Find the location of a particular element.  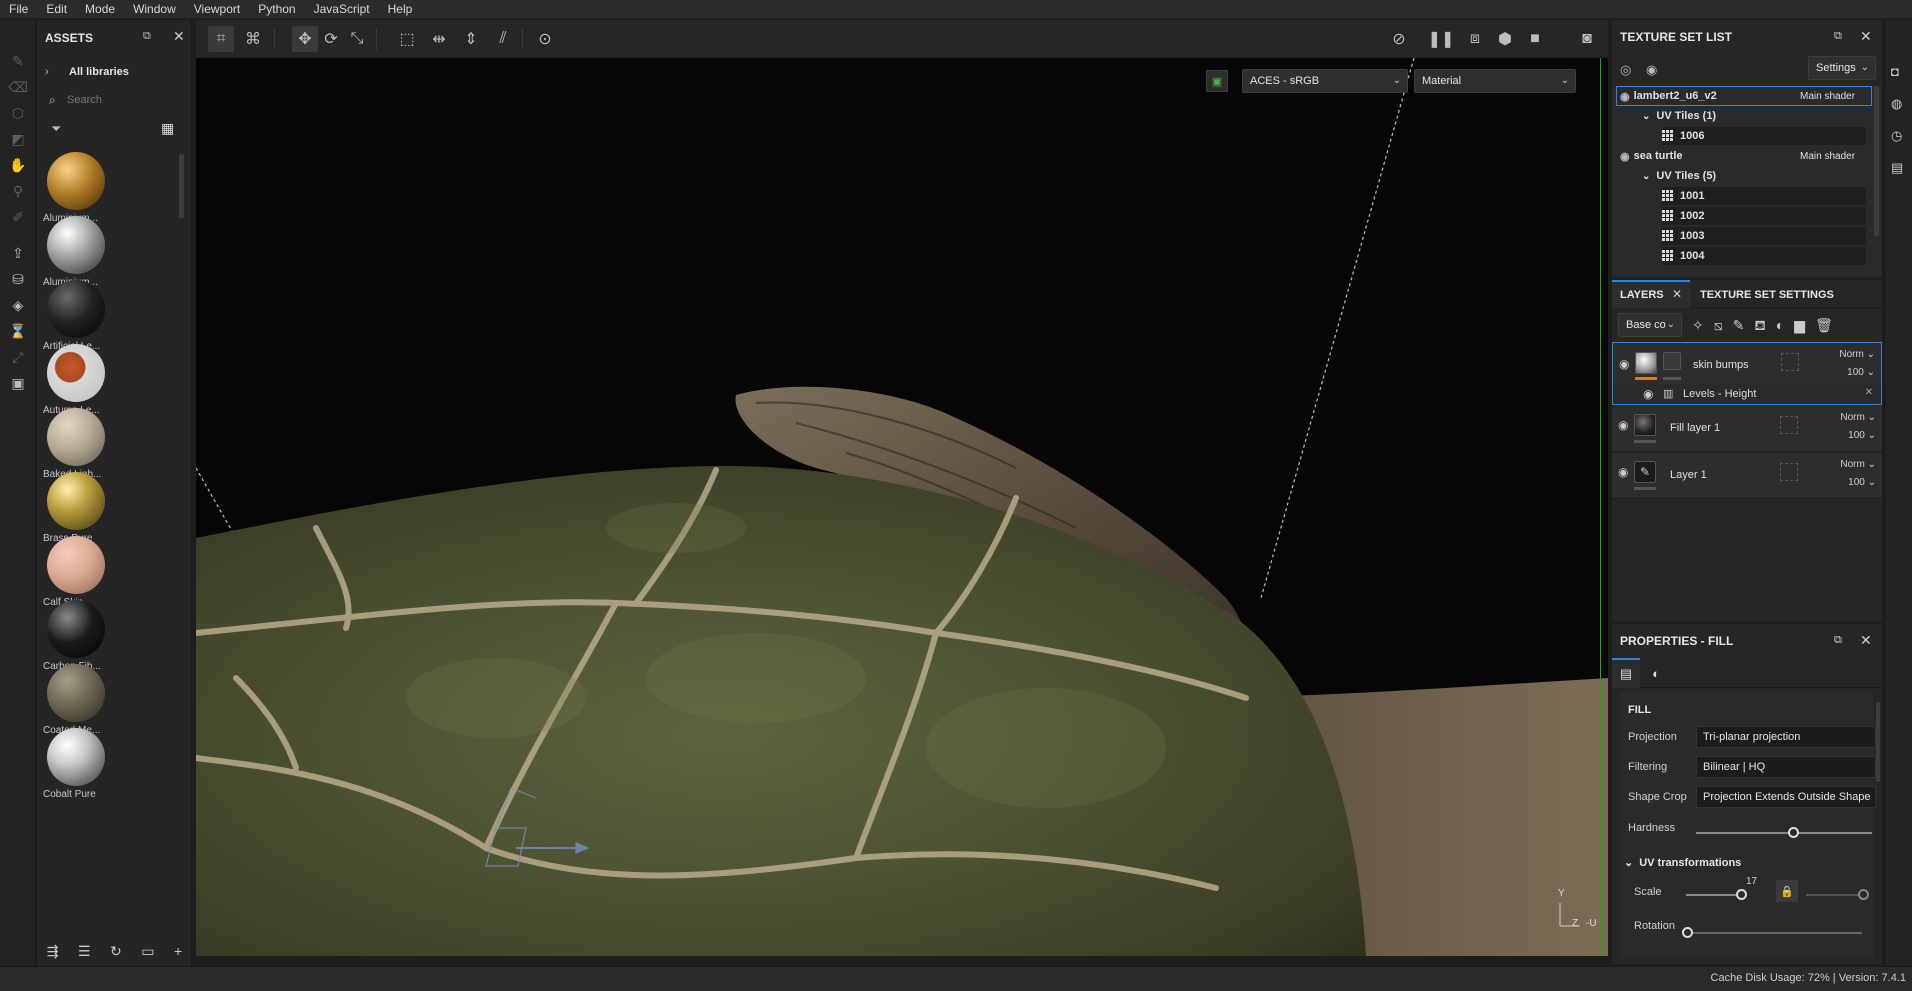

layer-row-fill-layer: ◉ Fill layer 1 Norm ⌄ 100 ⌄ is located at coordinates (1747, 429).